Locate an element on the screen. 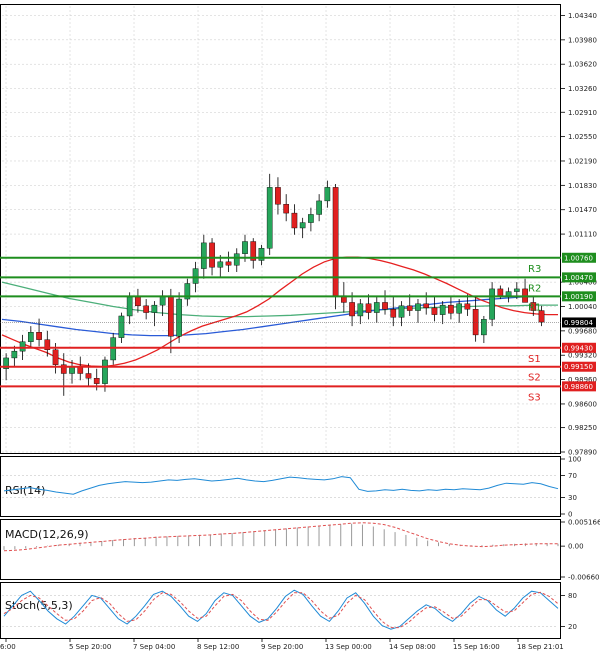  x-tick-label: 13 Sep 00:00 is located at coordinates (348, 647).